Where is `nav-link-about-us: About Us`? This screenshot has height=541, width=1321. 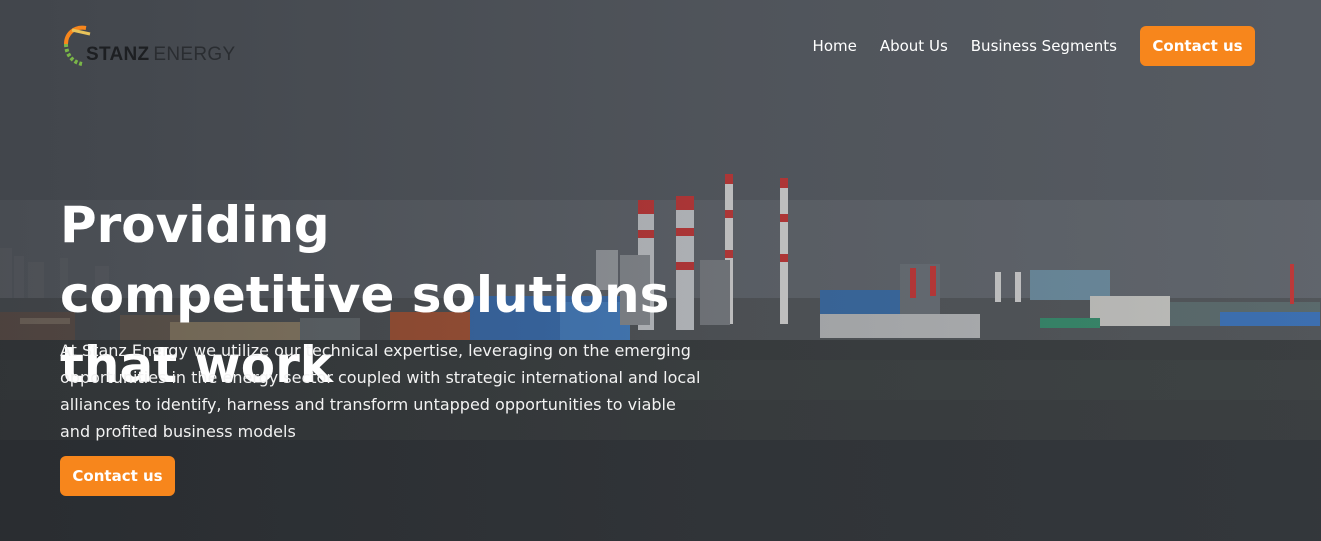
nav-link-about-us: About Us is located at coordinates (914, 46).